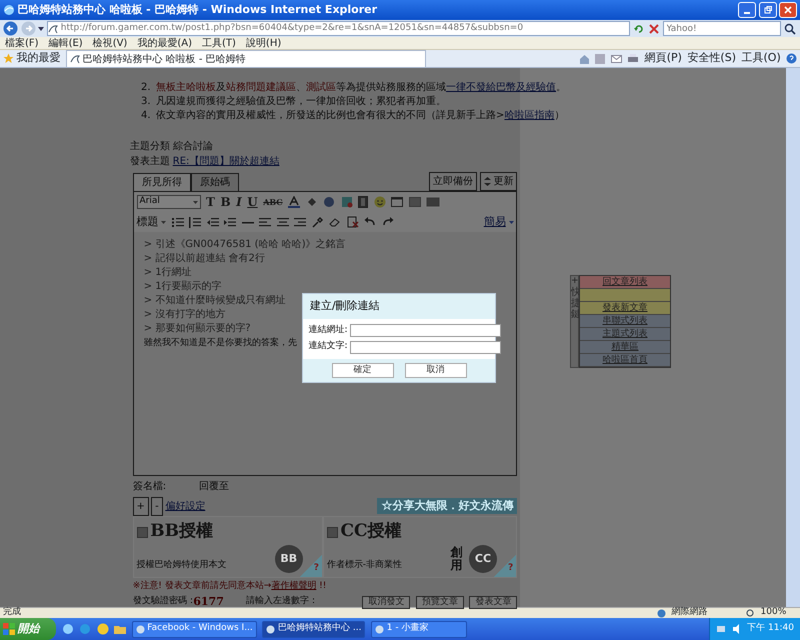 This screenshot has height=640, width=800. What do you see at coordinates (226, 162) in the screenshot?
I see `subject-link: RE:【問題】關於超連結` at bounding box center [226, 162].